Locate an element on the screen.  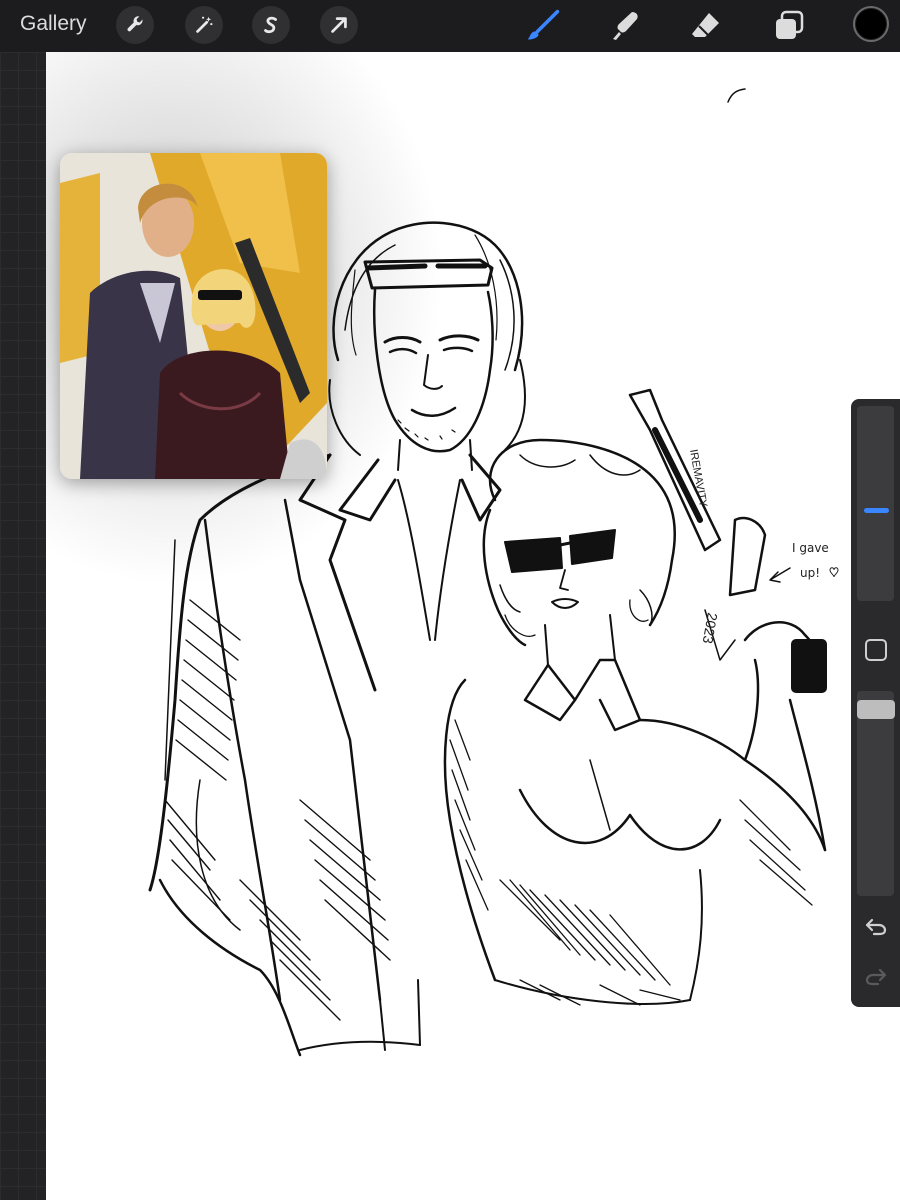
top-toolbar: Gallery is located at coordinates (450, 26).